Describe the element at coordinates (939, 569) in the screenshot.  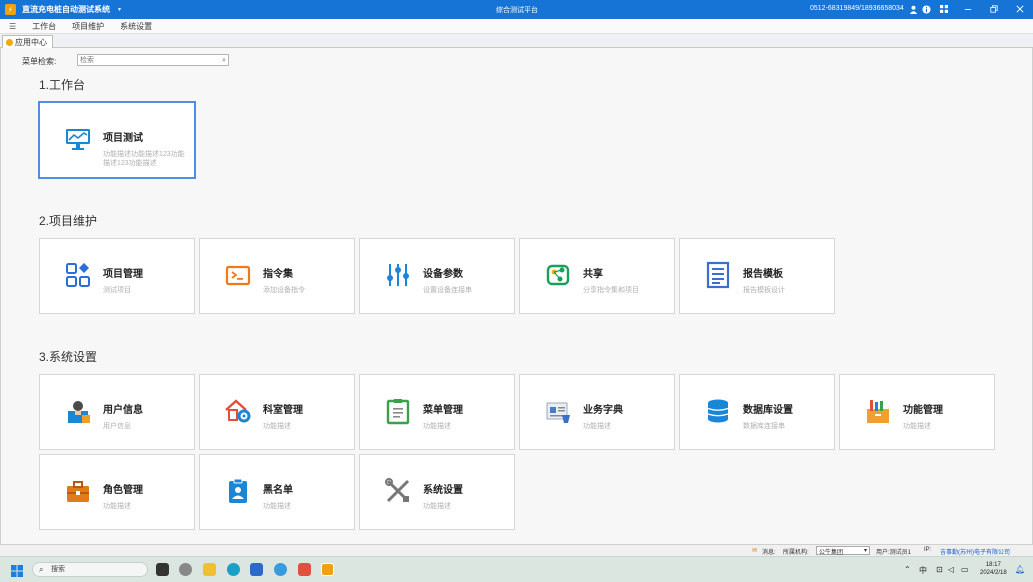
I see `network-icon: ⊡` at that location.